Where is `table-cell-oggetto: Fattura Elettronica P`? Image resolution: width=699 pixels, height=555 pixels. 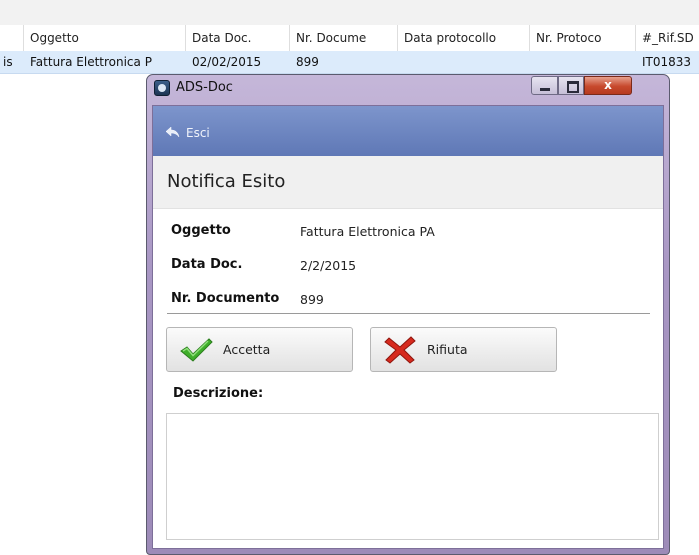
table-cell-oggetto: Fattura Elettronica P is located at coordinates (91, 62).